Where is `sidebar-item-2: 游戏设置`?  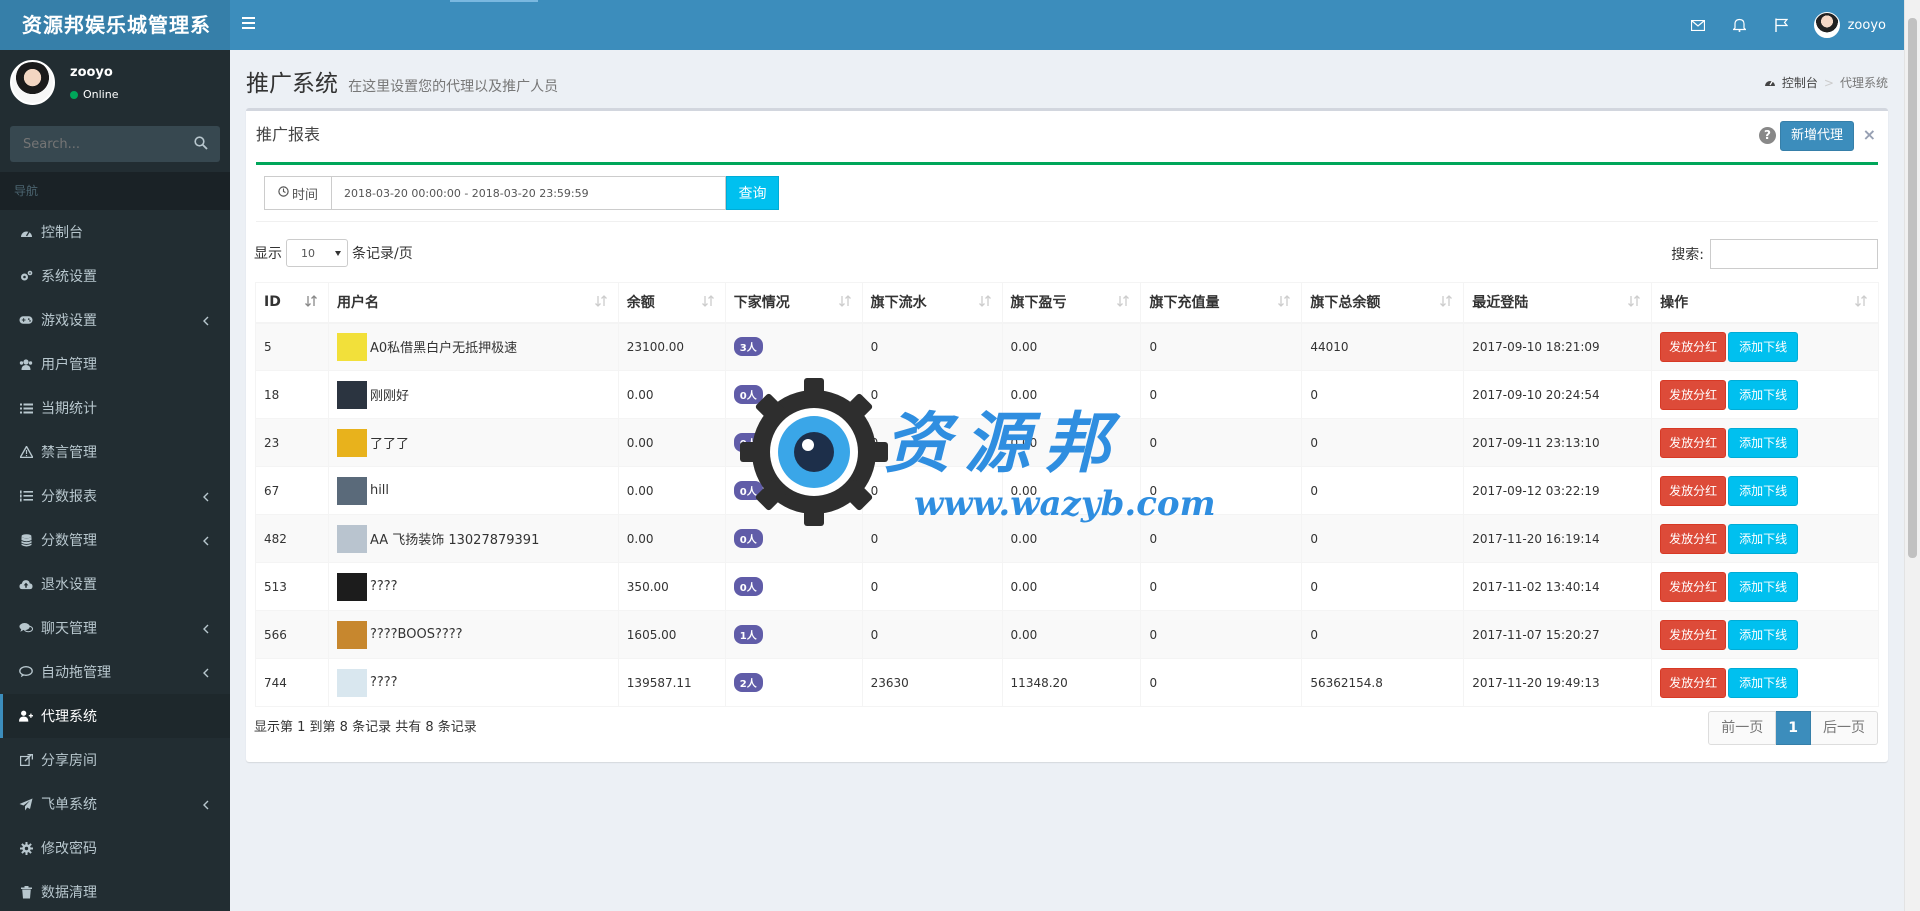
sidebar-item-2: 游戏设置 is located at coordinates (115, 320).